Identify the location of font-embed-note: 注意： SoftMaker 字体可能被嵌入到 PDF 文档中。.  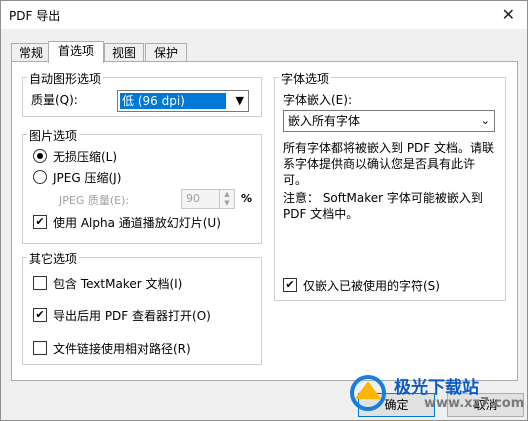
(383, 206).